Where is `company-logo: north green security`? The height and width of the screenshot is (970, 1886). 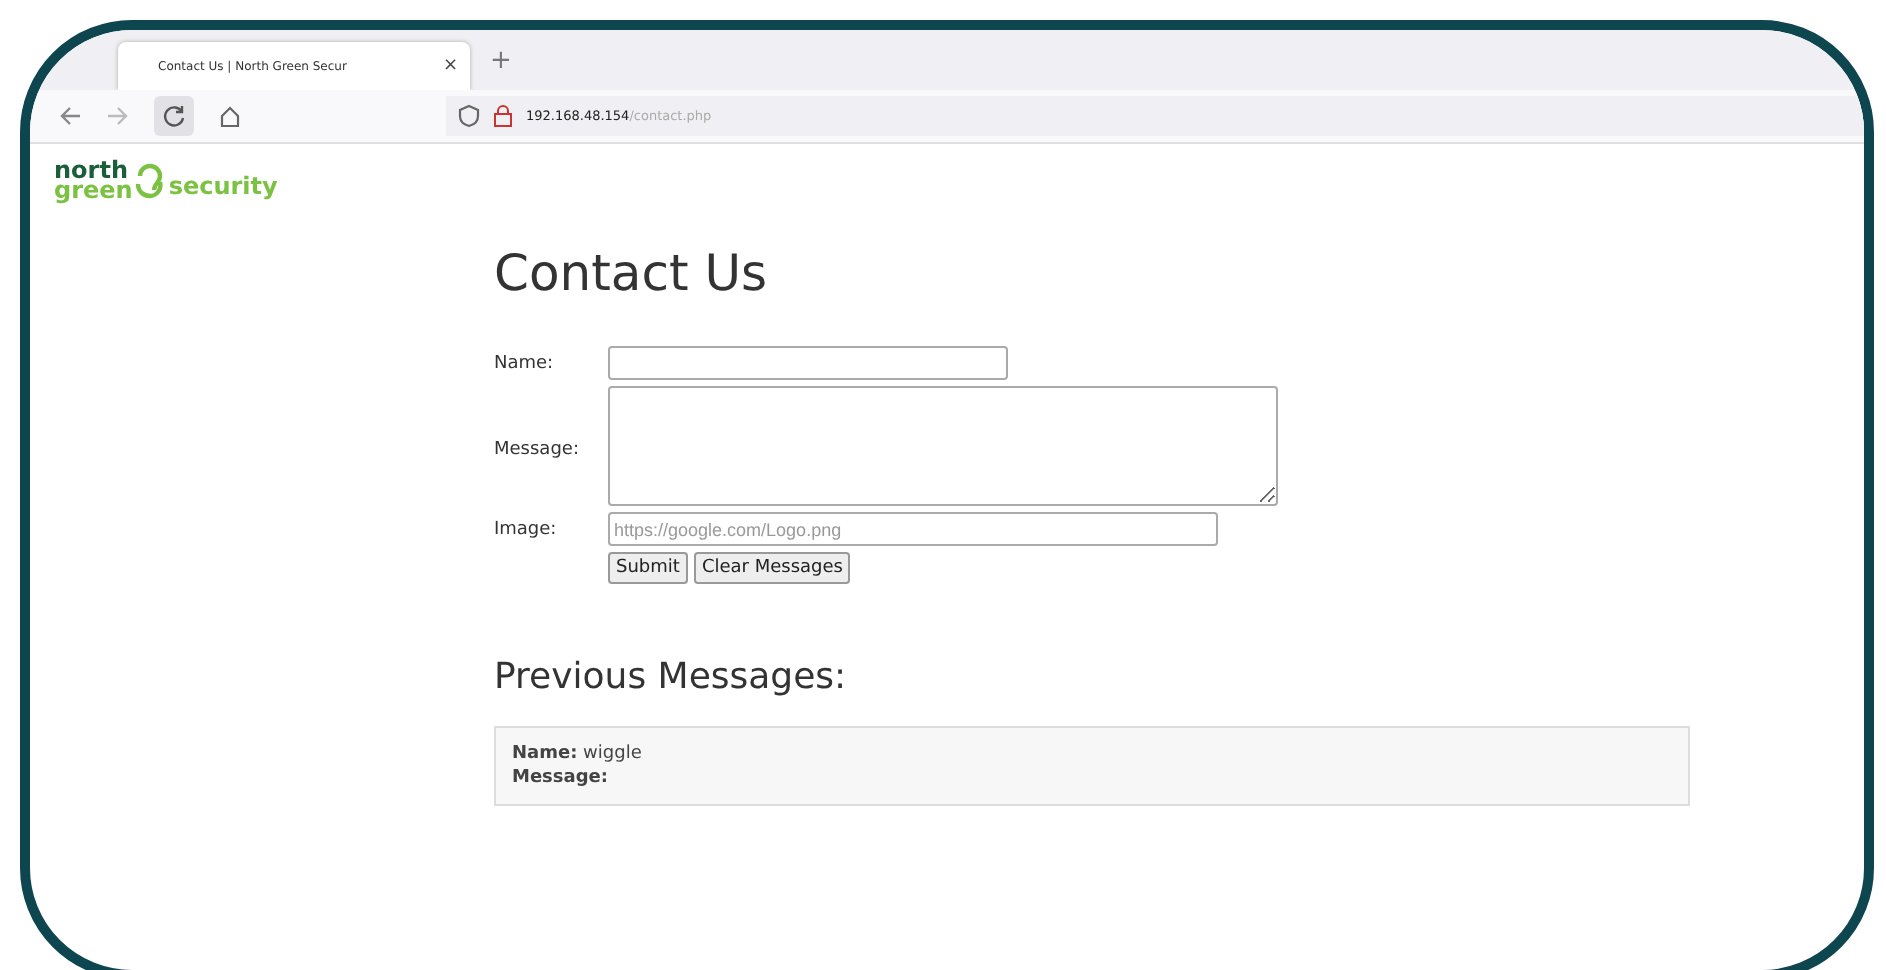
company-logo: north green security is located at coordinates (166, 180).